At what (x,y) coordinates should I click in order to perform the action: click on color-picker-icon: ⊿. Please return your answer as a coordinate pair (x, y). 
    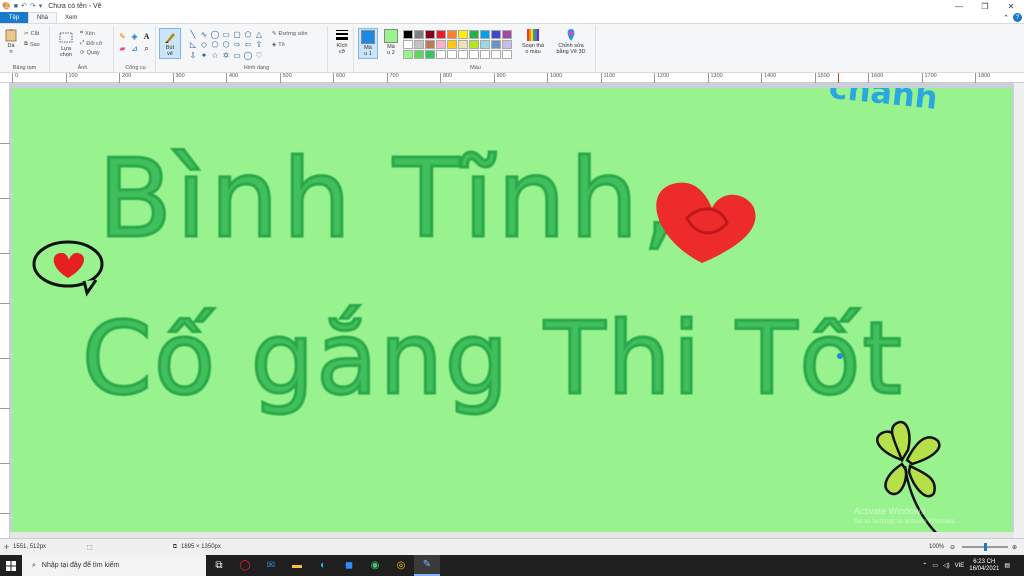
    Looking at the image, I should click on (134, 48).